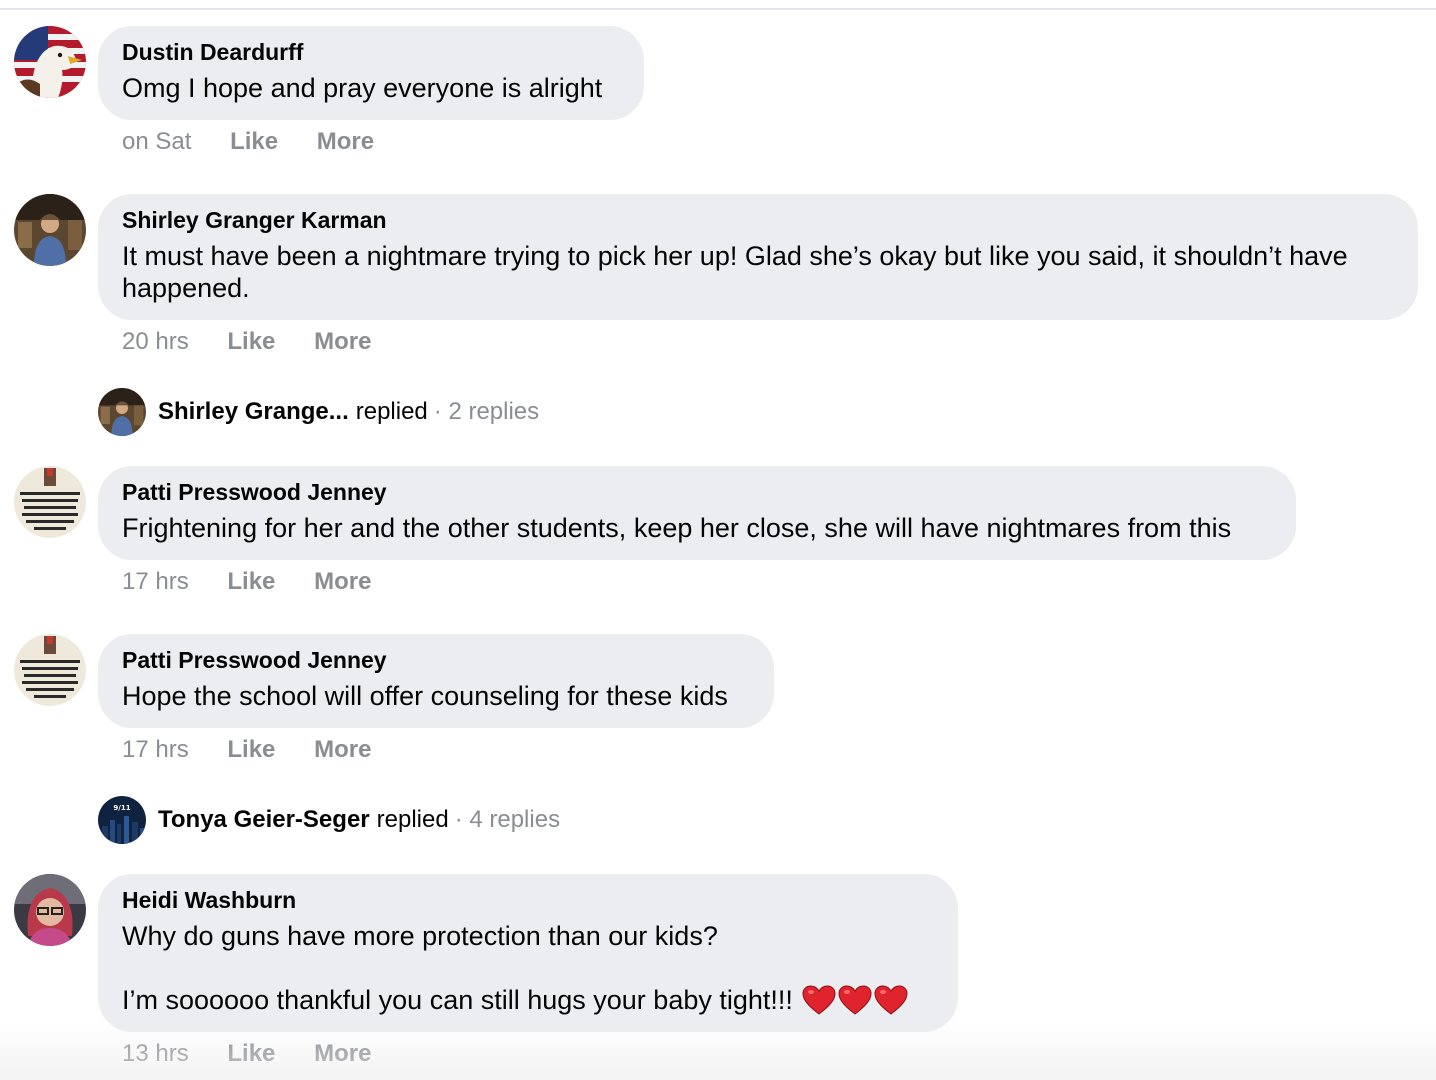 The height and width of the screenshot is (1080, 1436). Describe the element at coordinates (155, 1053) in the screenshot. I see `comment-timestamp: 13 hrs` at that location.